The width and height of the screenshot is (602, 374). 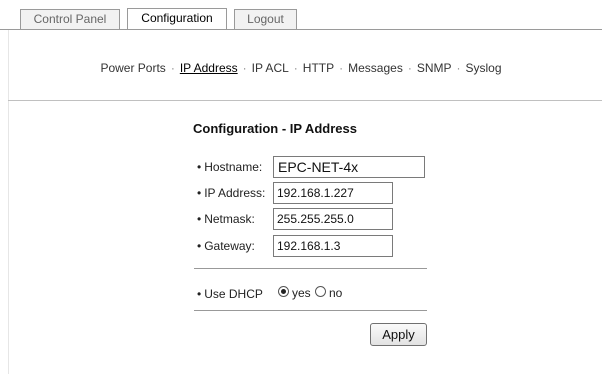 What do you see at coordinates (333, 193) in the screenshot?
I see `ip-address-field` at bounding box center [333, 193].